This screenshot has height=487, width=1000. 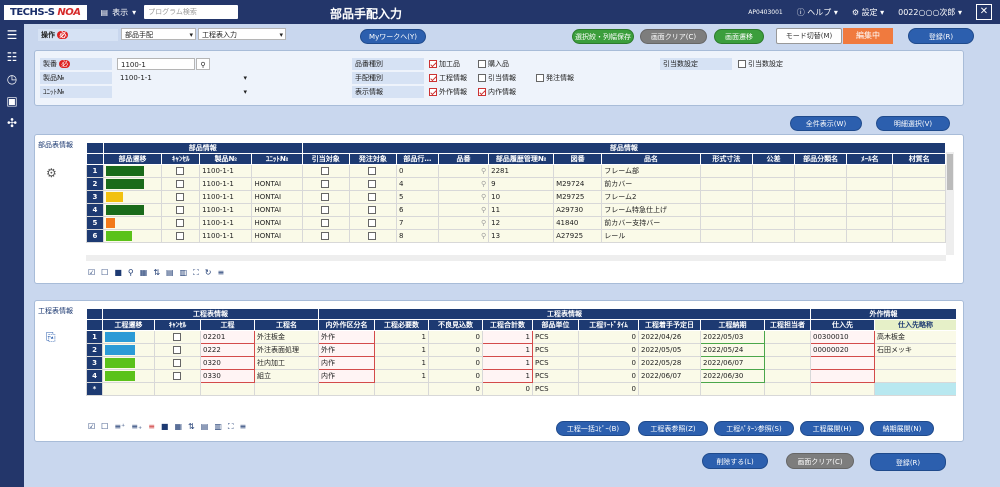 I want to click on screen-transition-button: 画面遷移, so click(x=739, y=36).